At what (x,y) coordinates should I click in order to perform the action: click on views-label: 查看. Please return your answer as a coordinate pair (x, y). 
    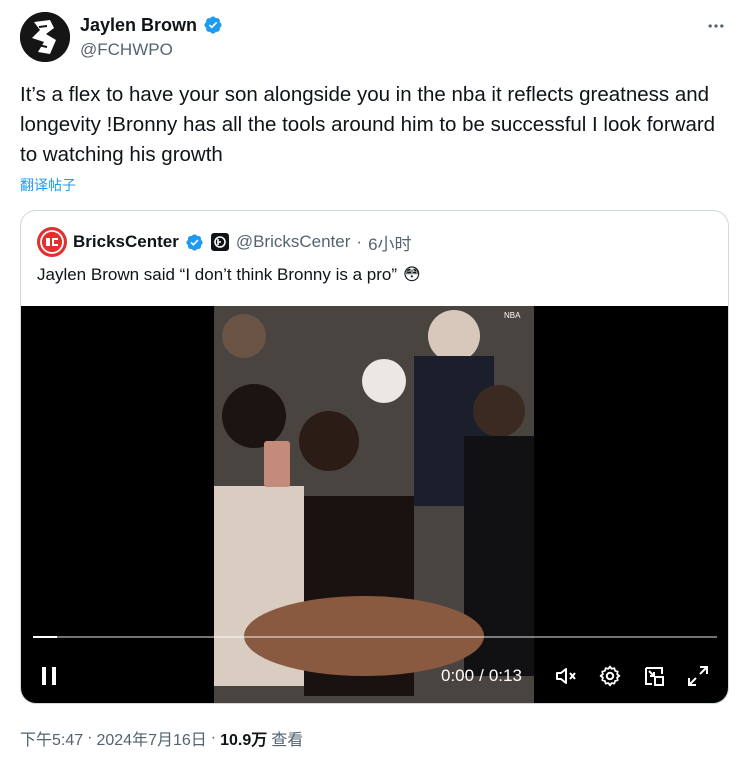
    Looking at the image, I should click on (287, 740).